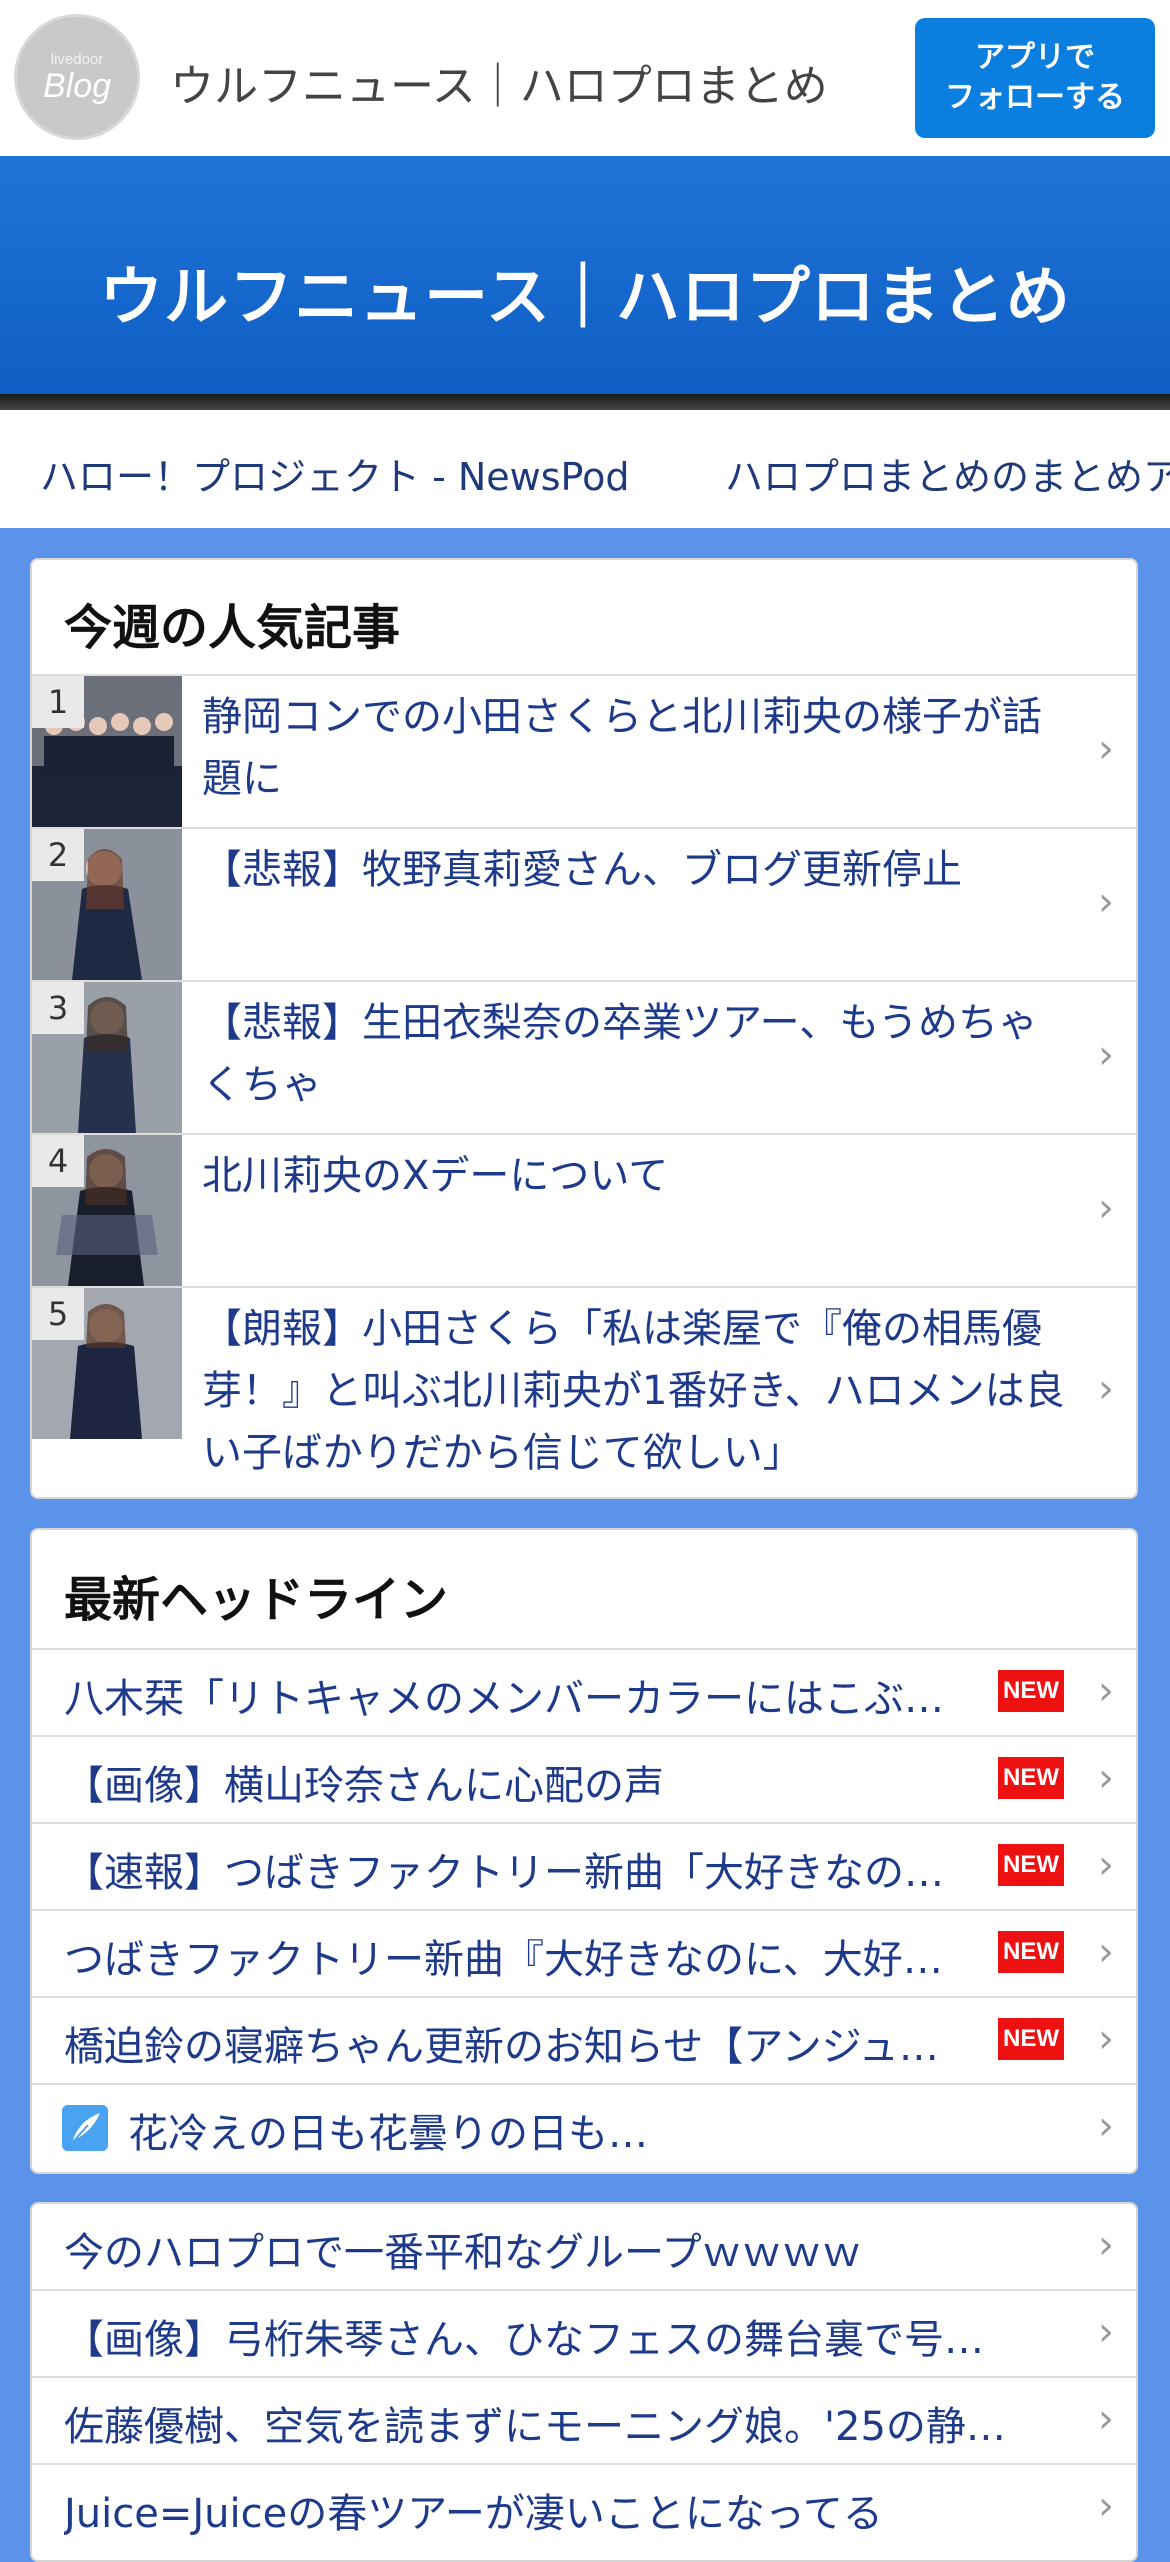  Describe the element at coordinates (463, 2253) in the screenshot. I see `article-title: 今のハロプロで一番平和なグループｗｗｗｗ` at that location.